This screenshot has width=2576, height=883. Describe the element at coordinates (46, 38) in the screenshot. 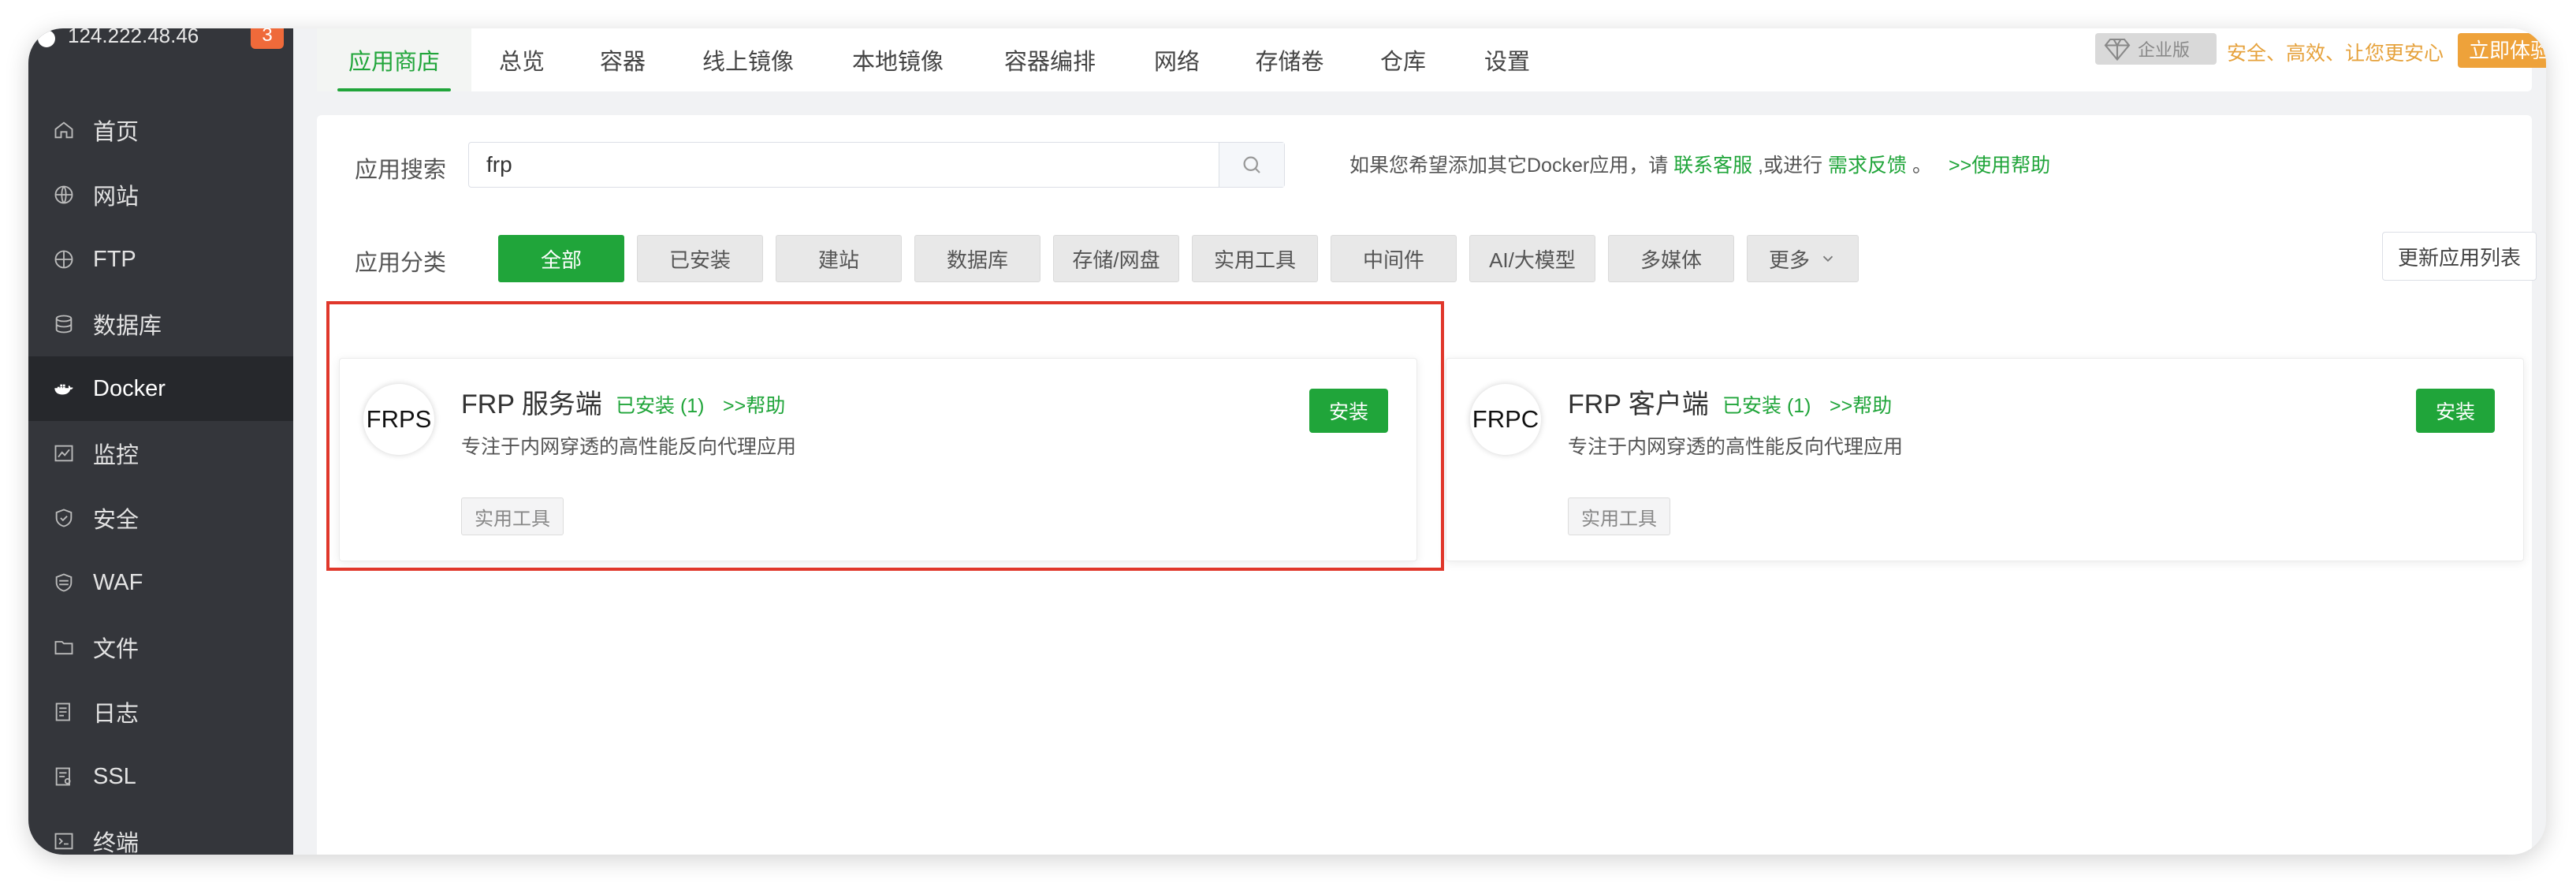

I see `server-status-icon` at that location.